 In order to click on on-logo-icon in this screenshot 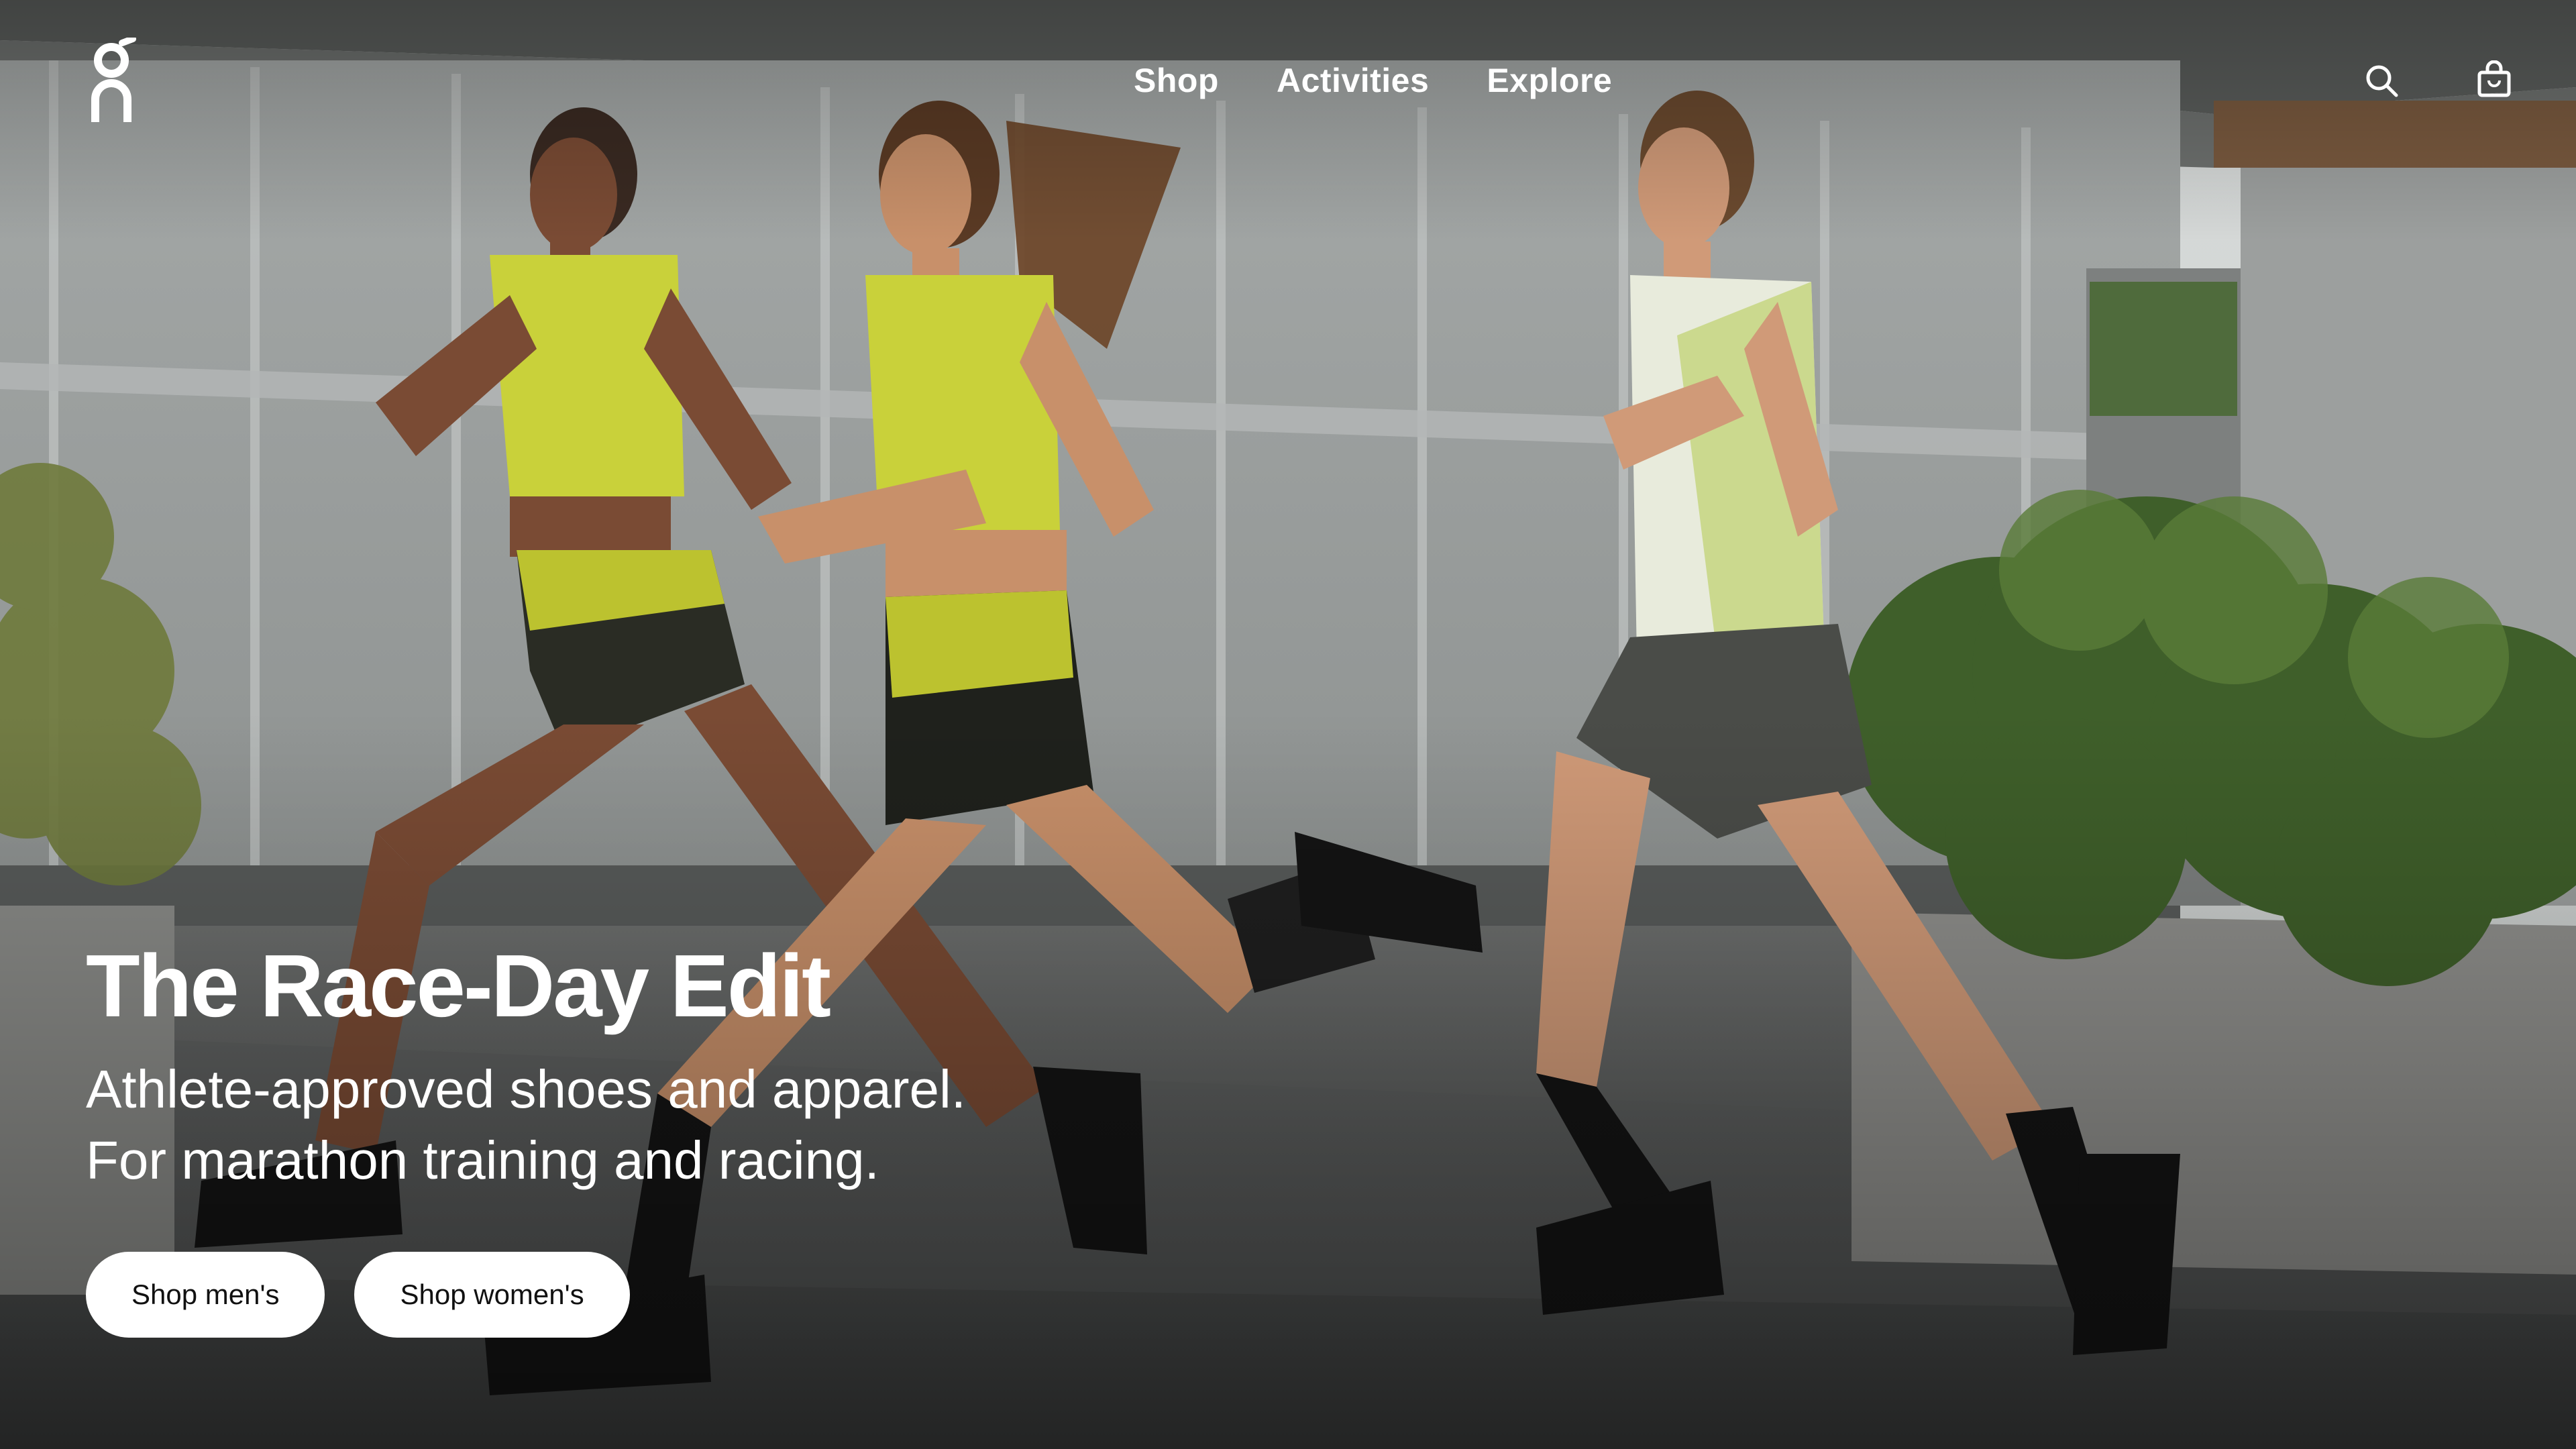, I will do `click(114, 79)`.